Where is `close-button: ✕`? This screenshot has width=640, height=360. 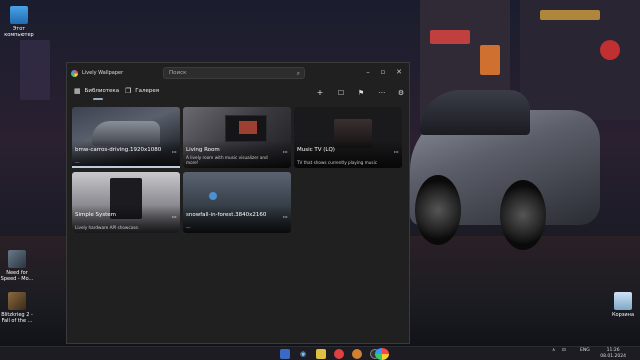 close-button: ✕ is located at coordinates (399, 72).